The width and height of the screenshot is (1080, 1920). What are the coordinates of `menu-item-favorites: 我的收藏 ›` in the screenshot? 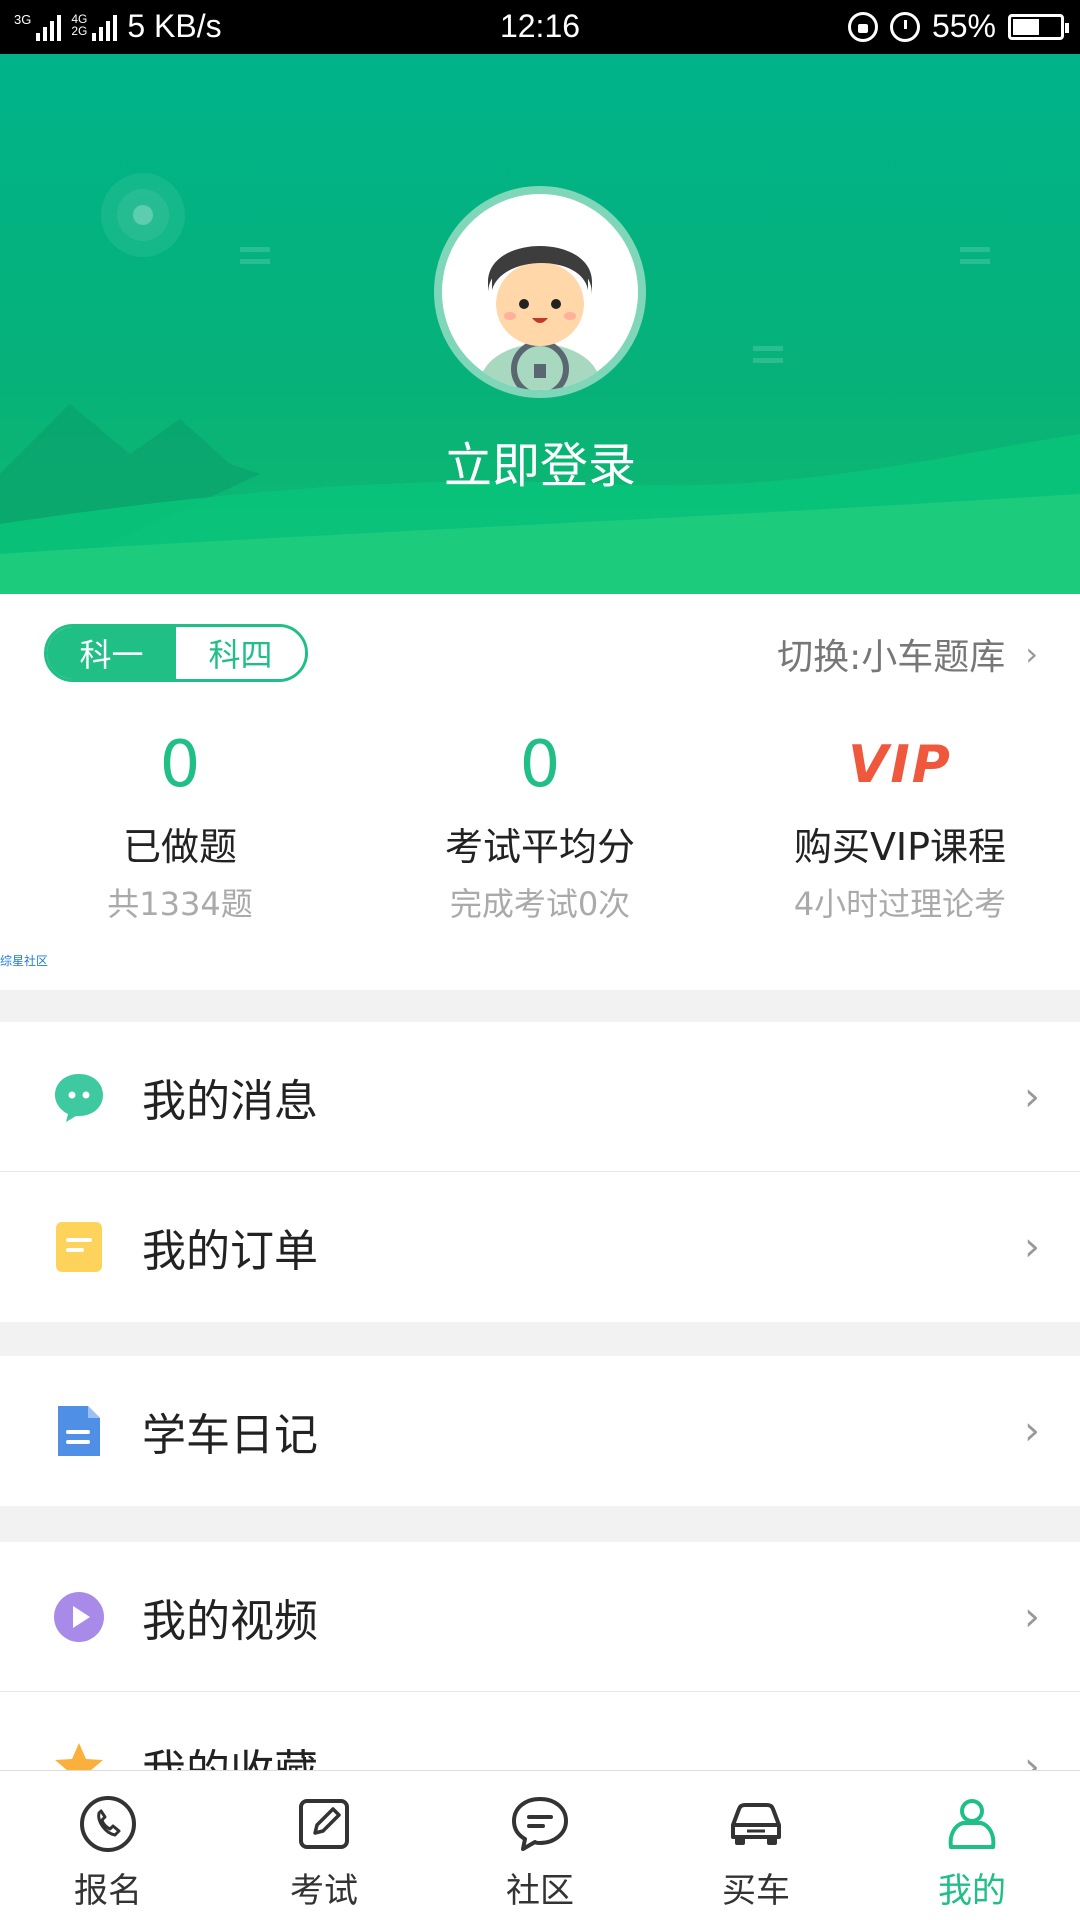 It's located at (540, 1731).